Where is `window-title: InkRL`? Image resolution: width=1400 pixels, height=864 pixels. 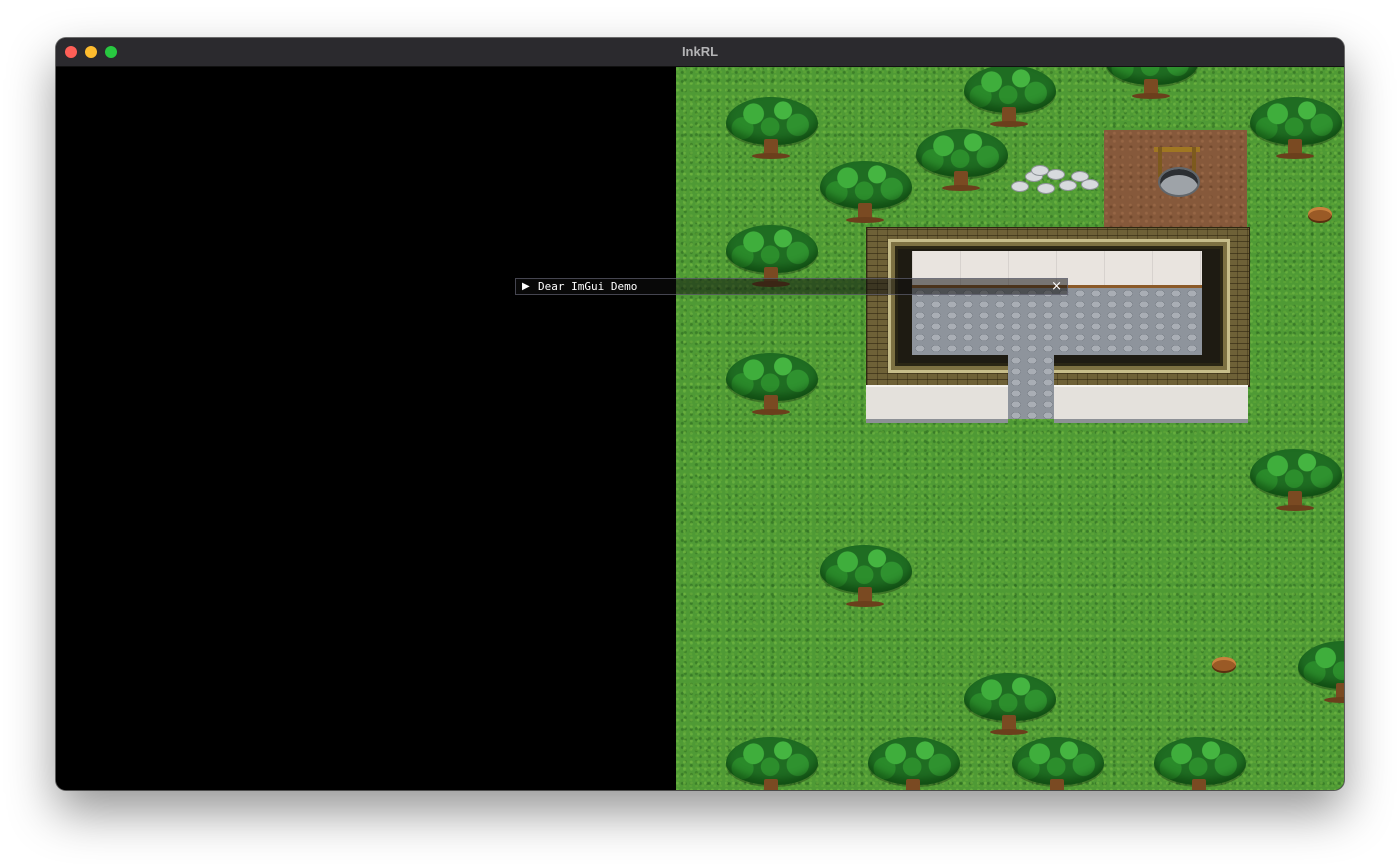
window-title: InkRL is located at coordinates (700, 51).